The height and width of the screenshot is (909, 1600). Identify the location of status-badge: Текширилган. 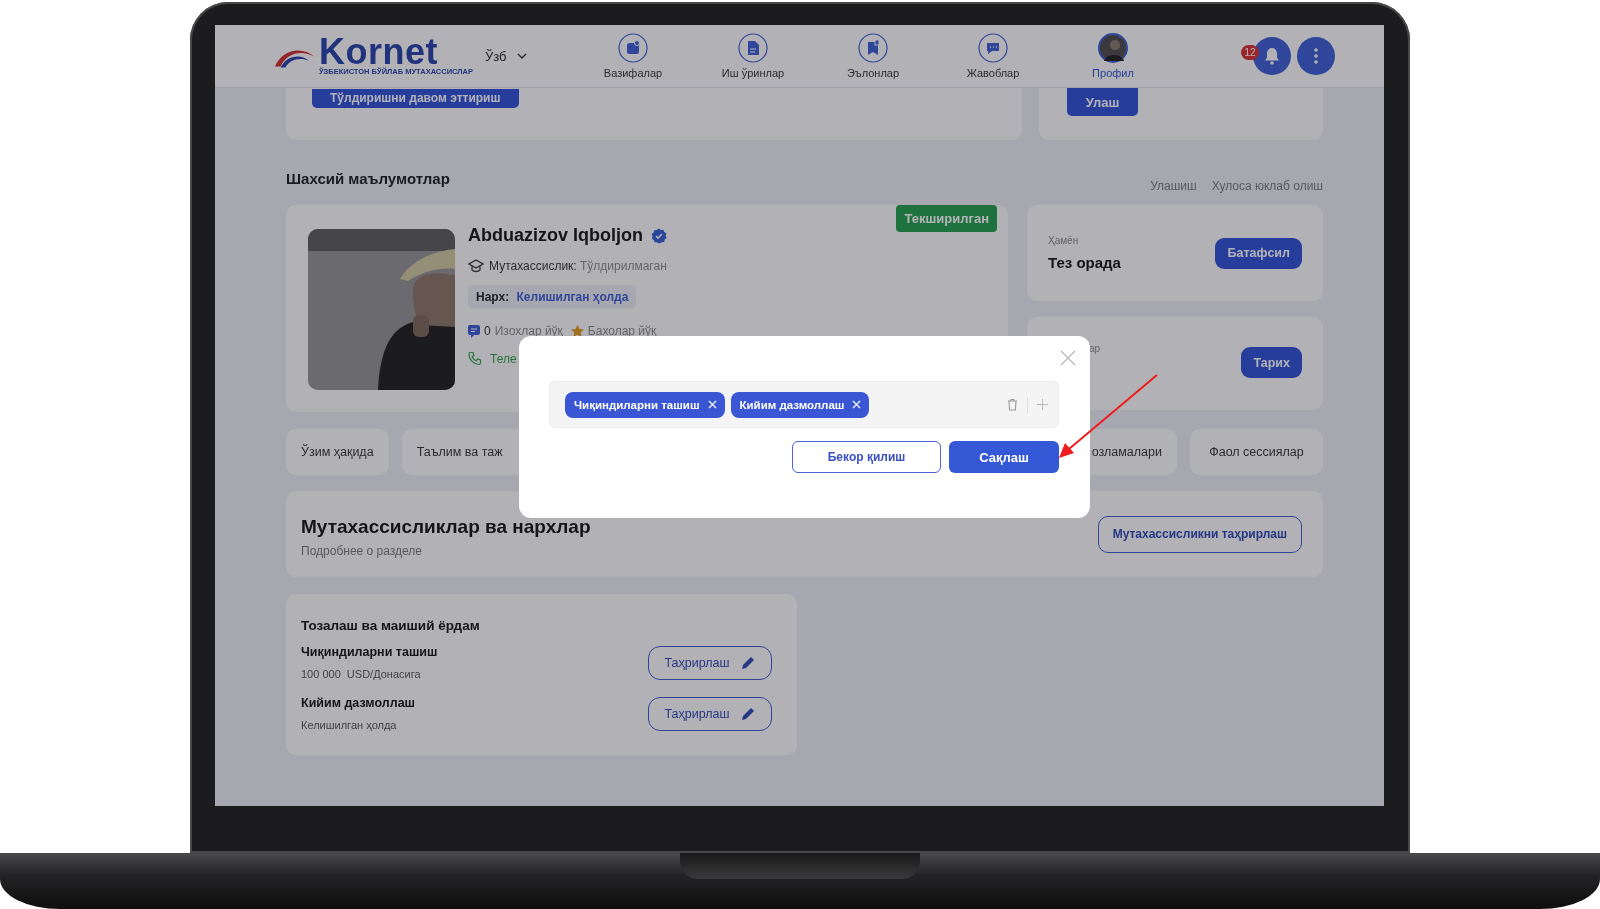
(946, 218).